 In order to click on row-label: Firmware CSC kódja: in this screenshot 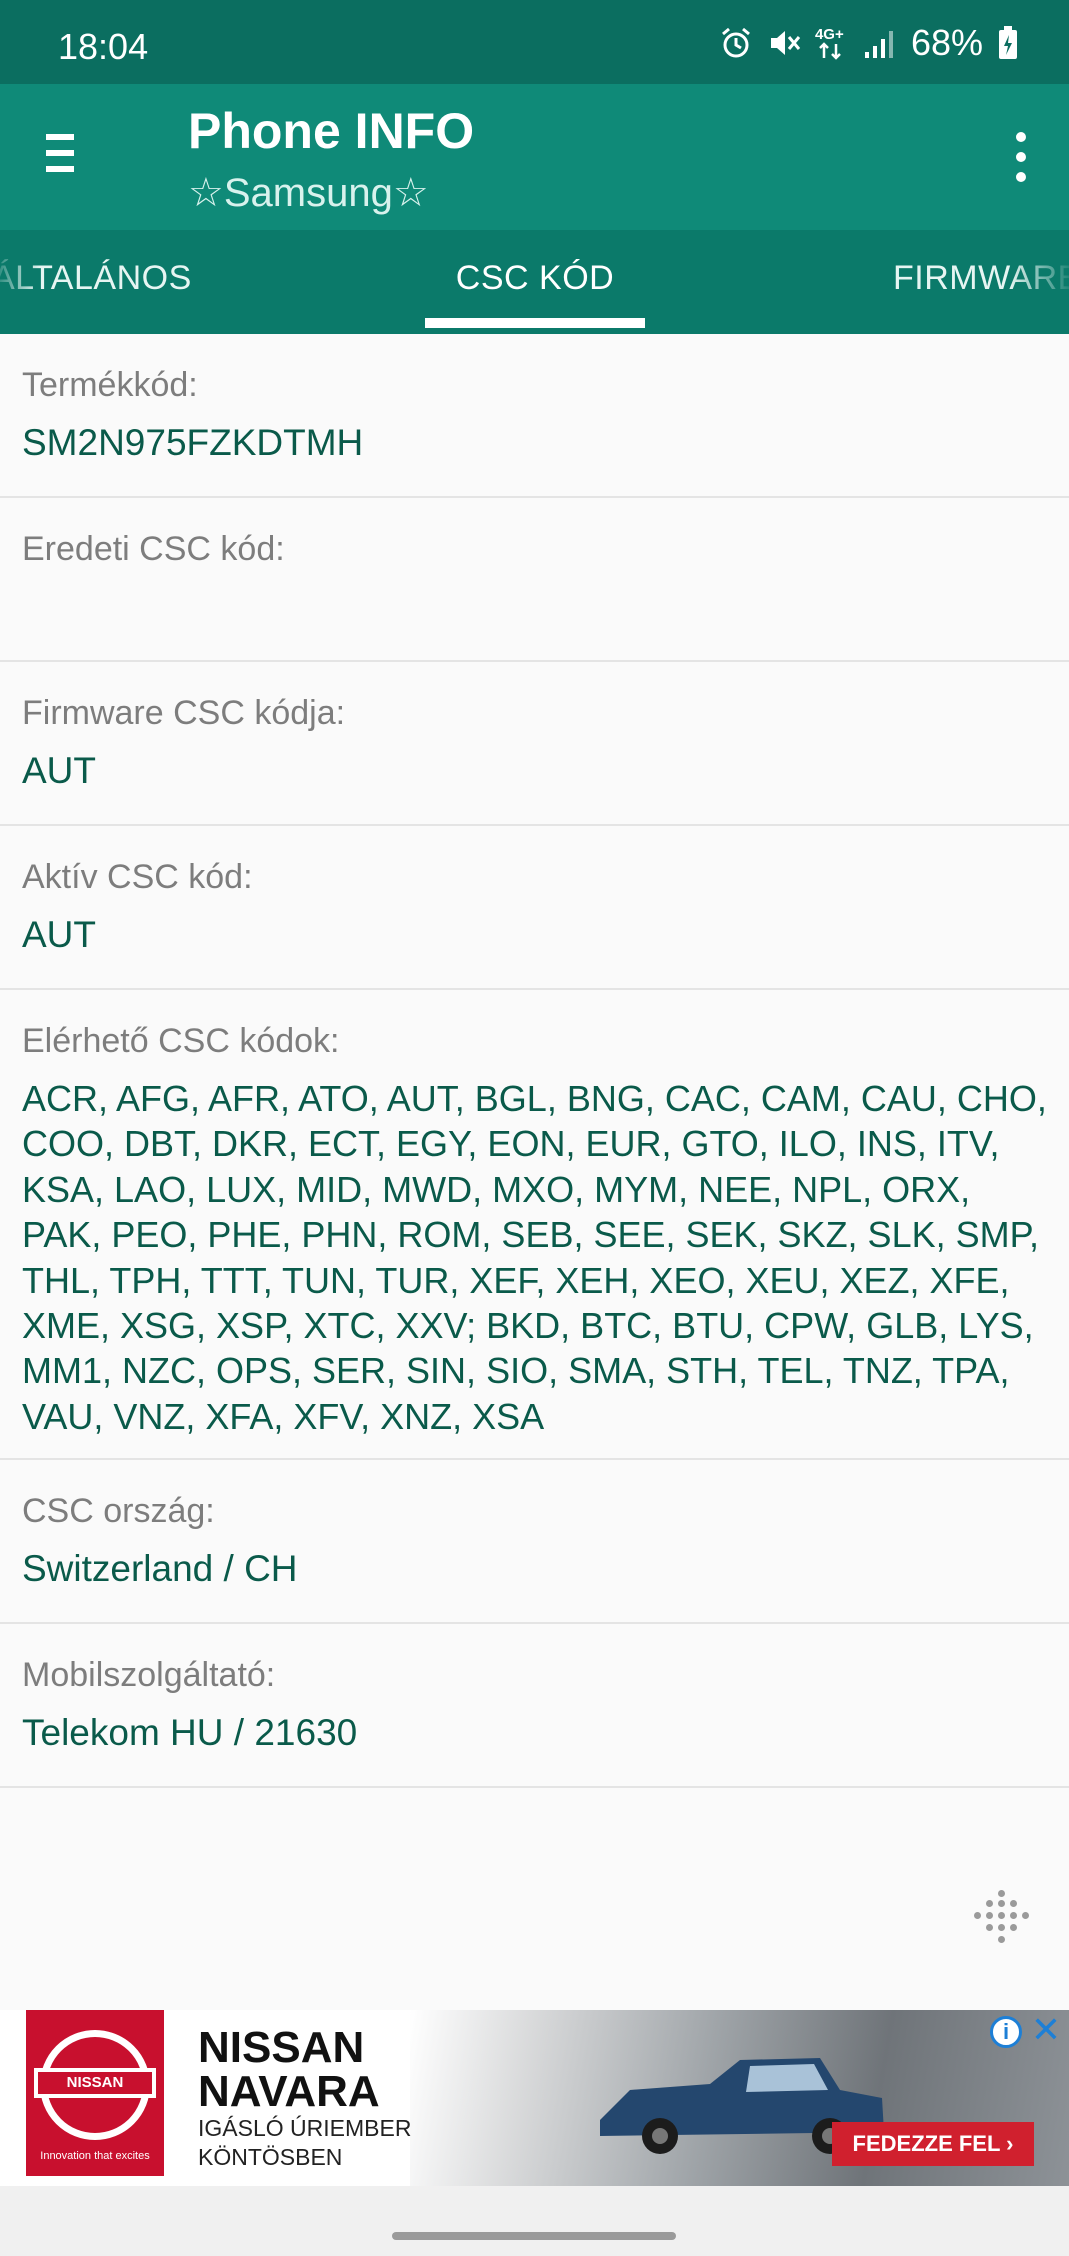, I will do `click(184, 713)`.